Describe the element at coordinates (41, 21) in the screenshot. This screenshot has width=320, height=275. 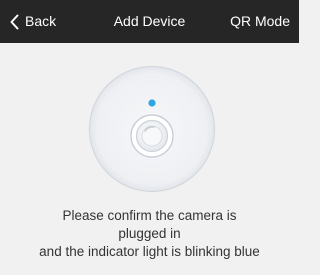
I see `back-label: Back` at that location.